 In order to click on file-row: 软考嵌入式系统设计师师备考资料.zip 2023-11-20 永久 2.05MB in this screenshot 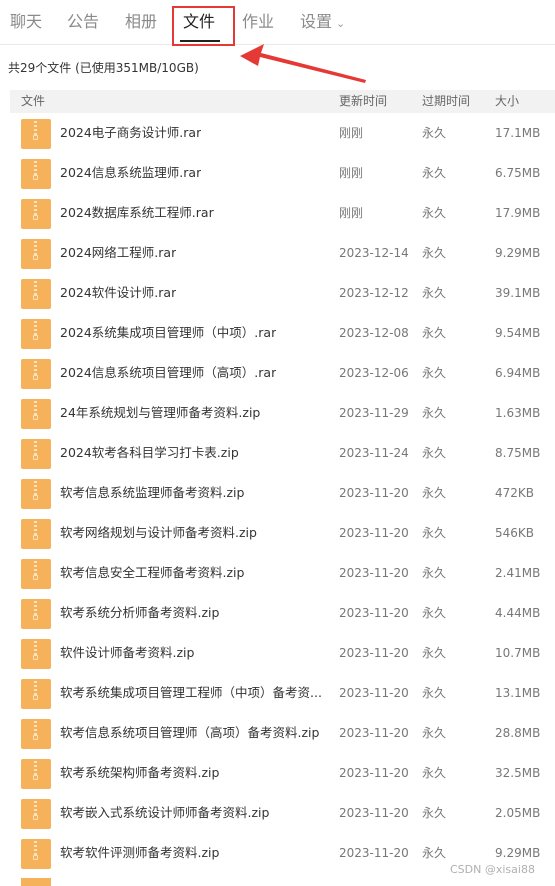, I will do `click(277, 818)`.